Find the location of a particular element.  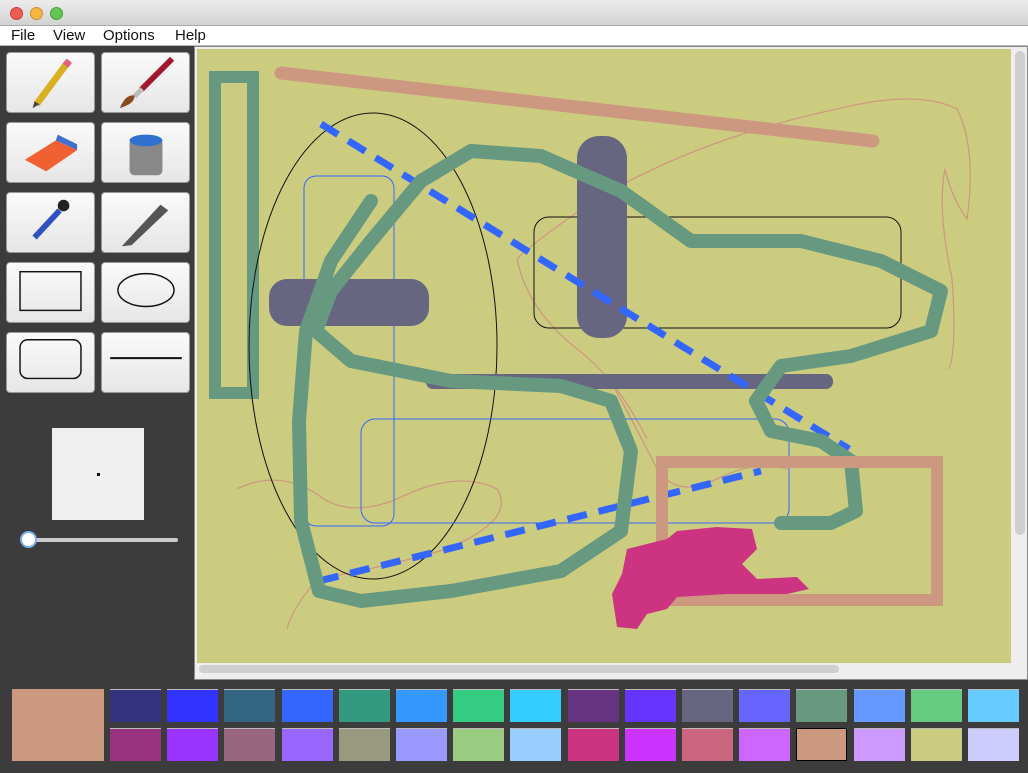

zoom-button is located at coordinates (56, 13).